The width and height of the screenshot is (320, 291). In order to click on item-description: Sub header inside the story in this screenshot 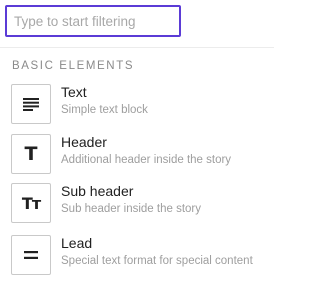, I will do `click(131, 209)`.